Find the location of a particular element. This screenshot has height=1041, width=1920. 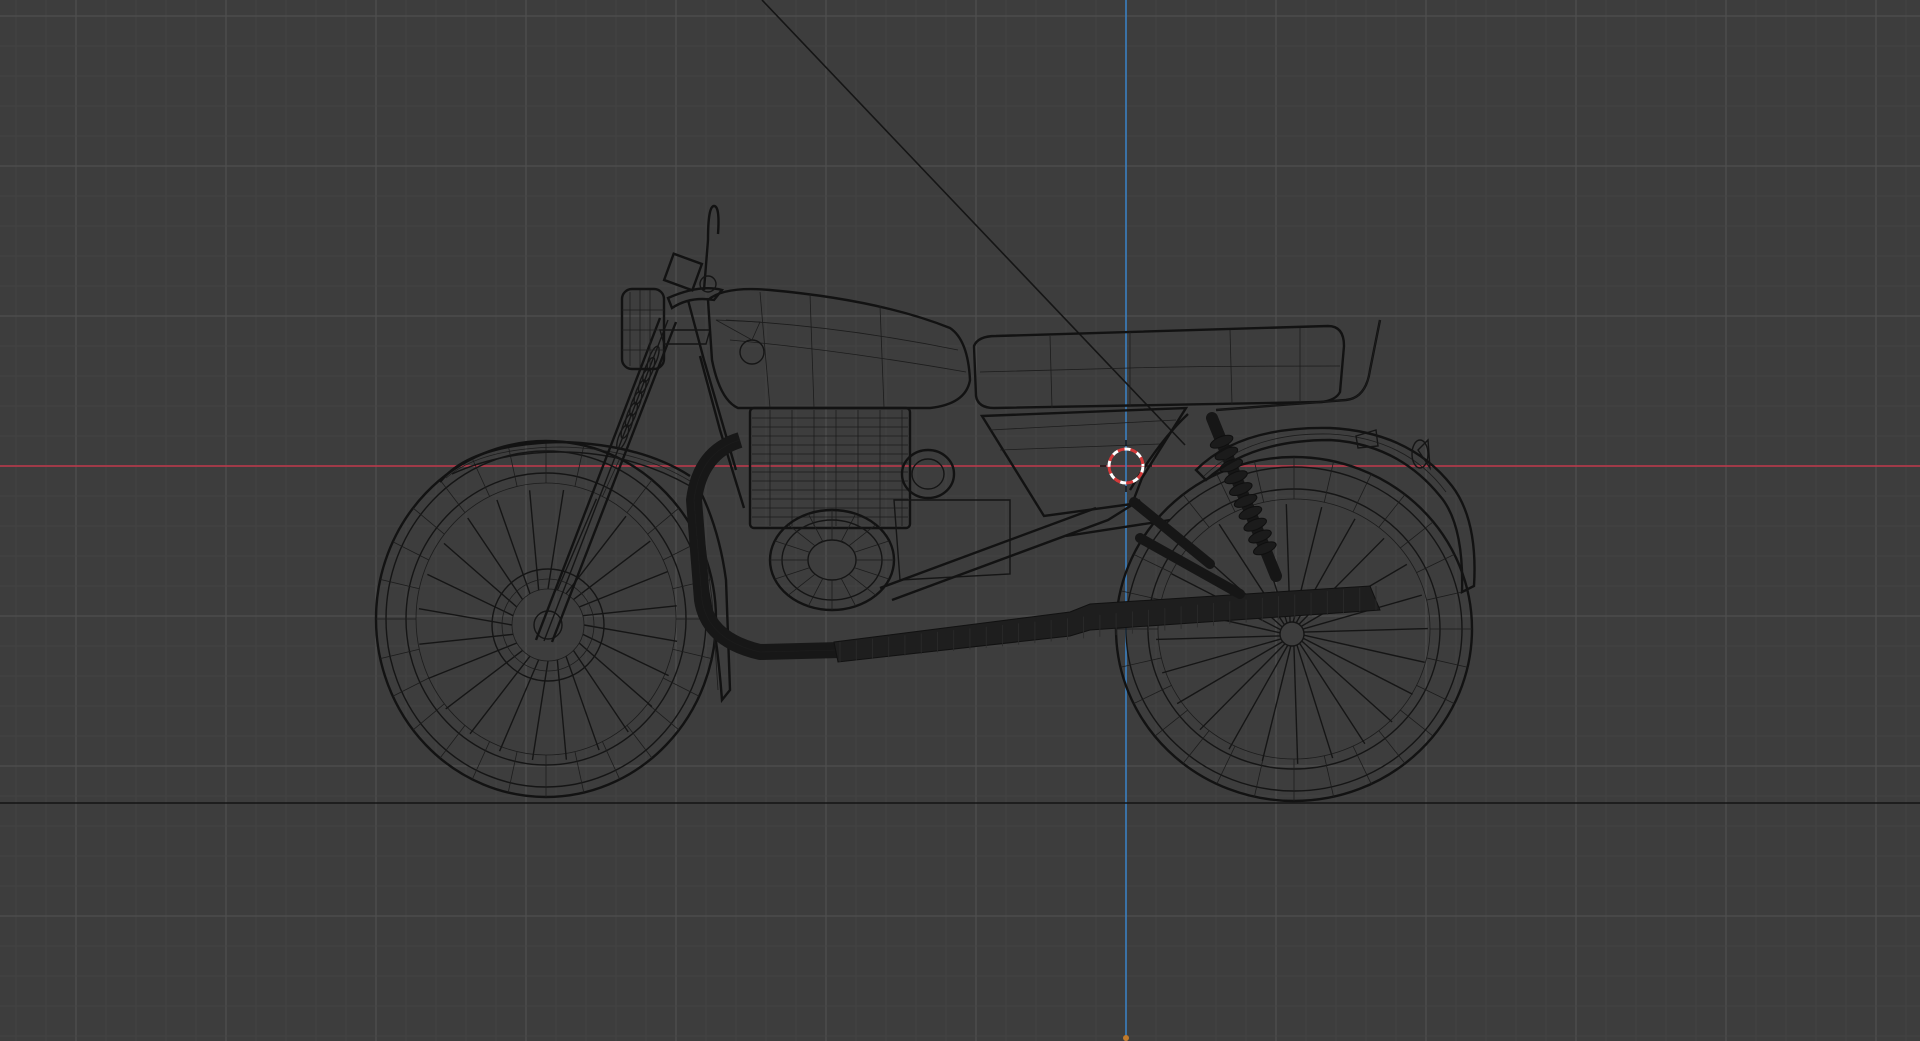

front-tire-segments is located at coordinates (546, 619).